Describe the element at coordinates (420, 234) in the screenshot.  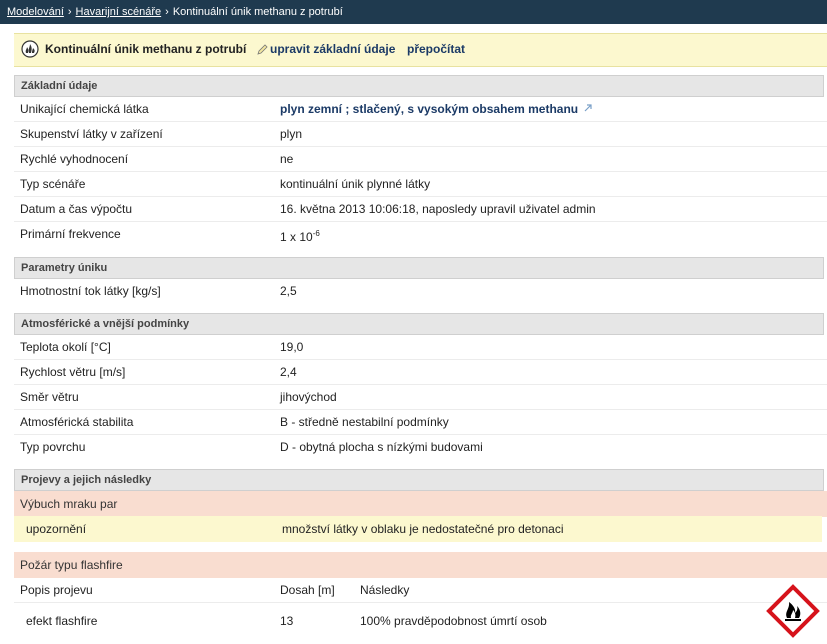
I see `table-row: Primární frekvence 1 x 10-6` at that location.